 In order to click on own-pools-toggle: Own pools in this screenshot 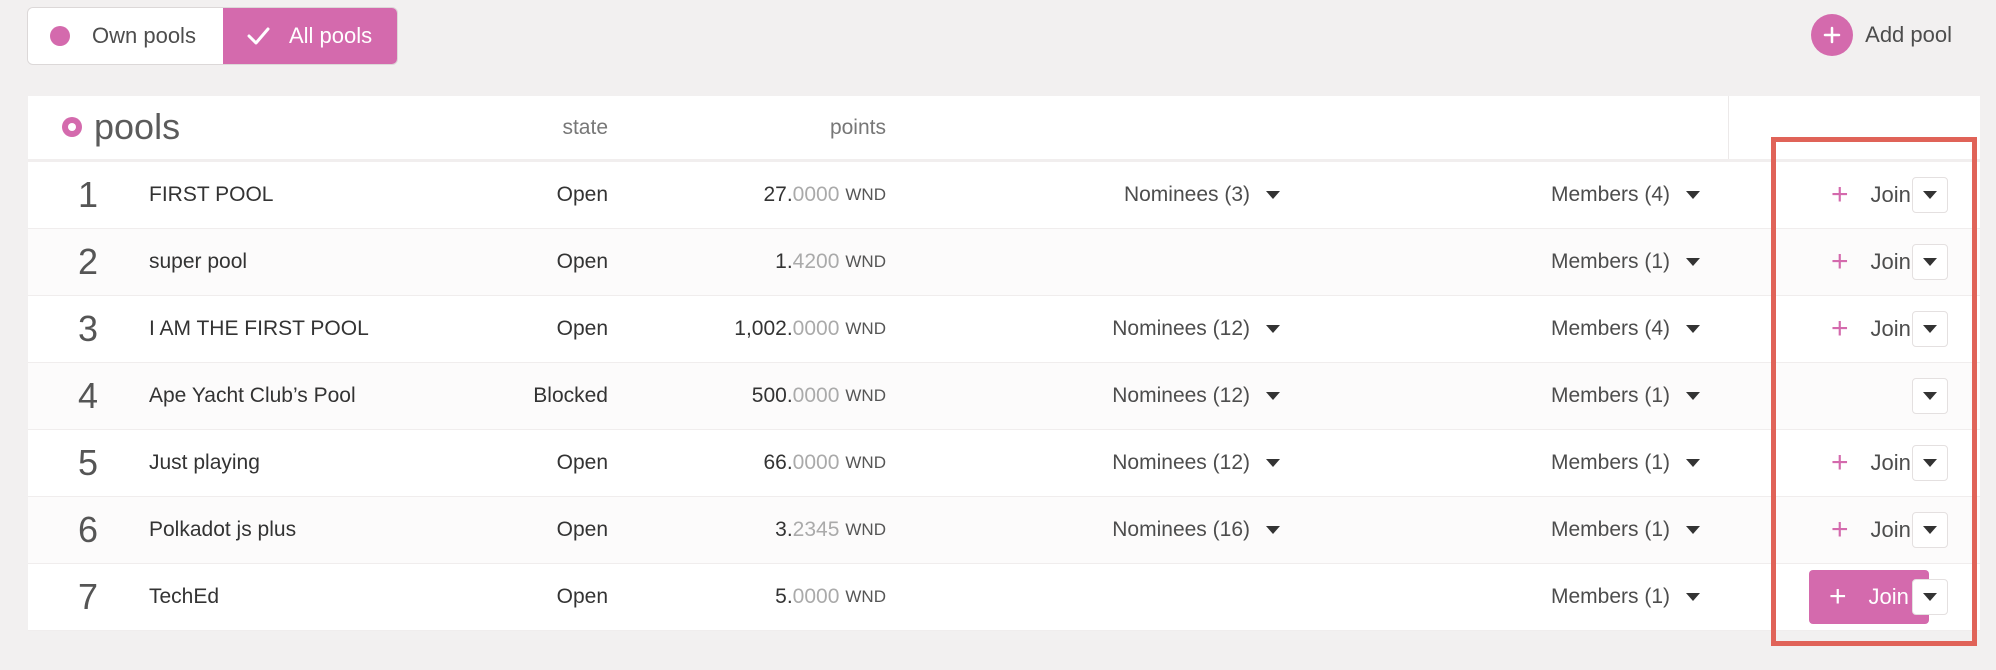, I will do `click(125, 36)`.